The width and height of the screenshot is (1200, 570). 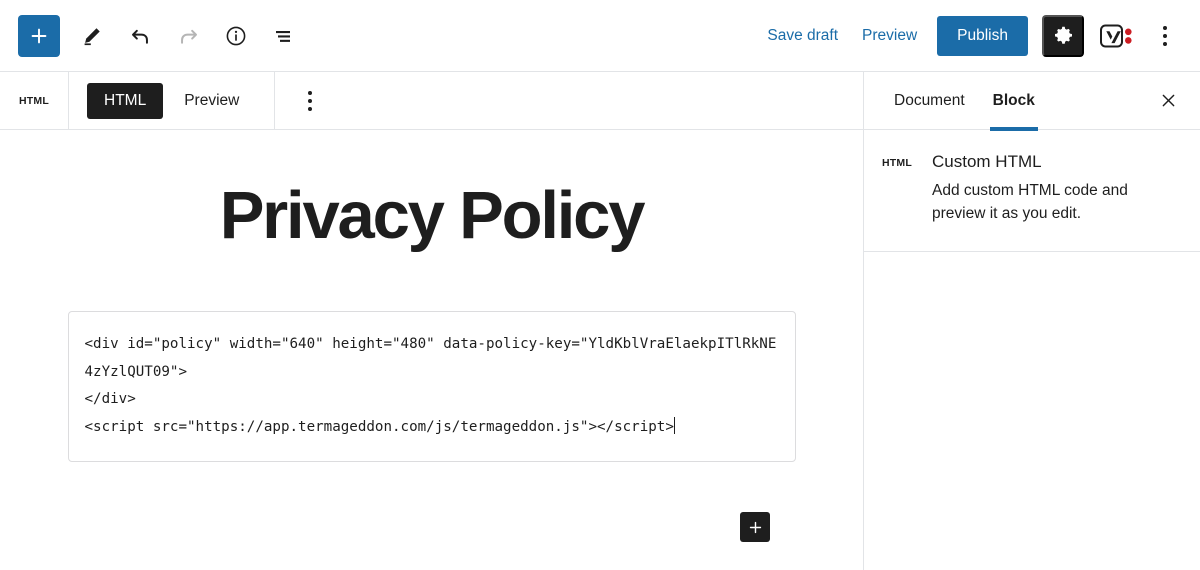 What do you see at coordinates (600, 36) in the screenshot?
I see `editor-top-bar: Save draft Preview Publish` at bounding box center [600, 36].